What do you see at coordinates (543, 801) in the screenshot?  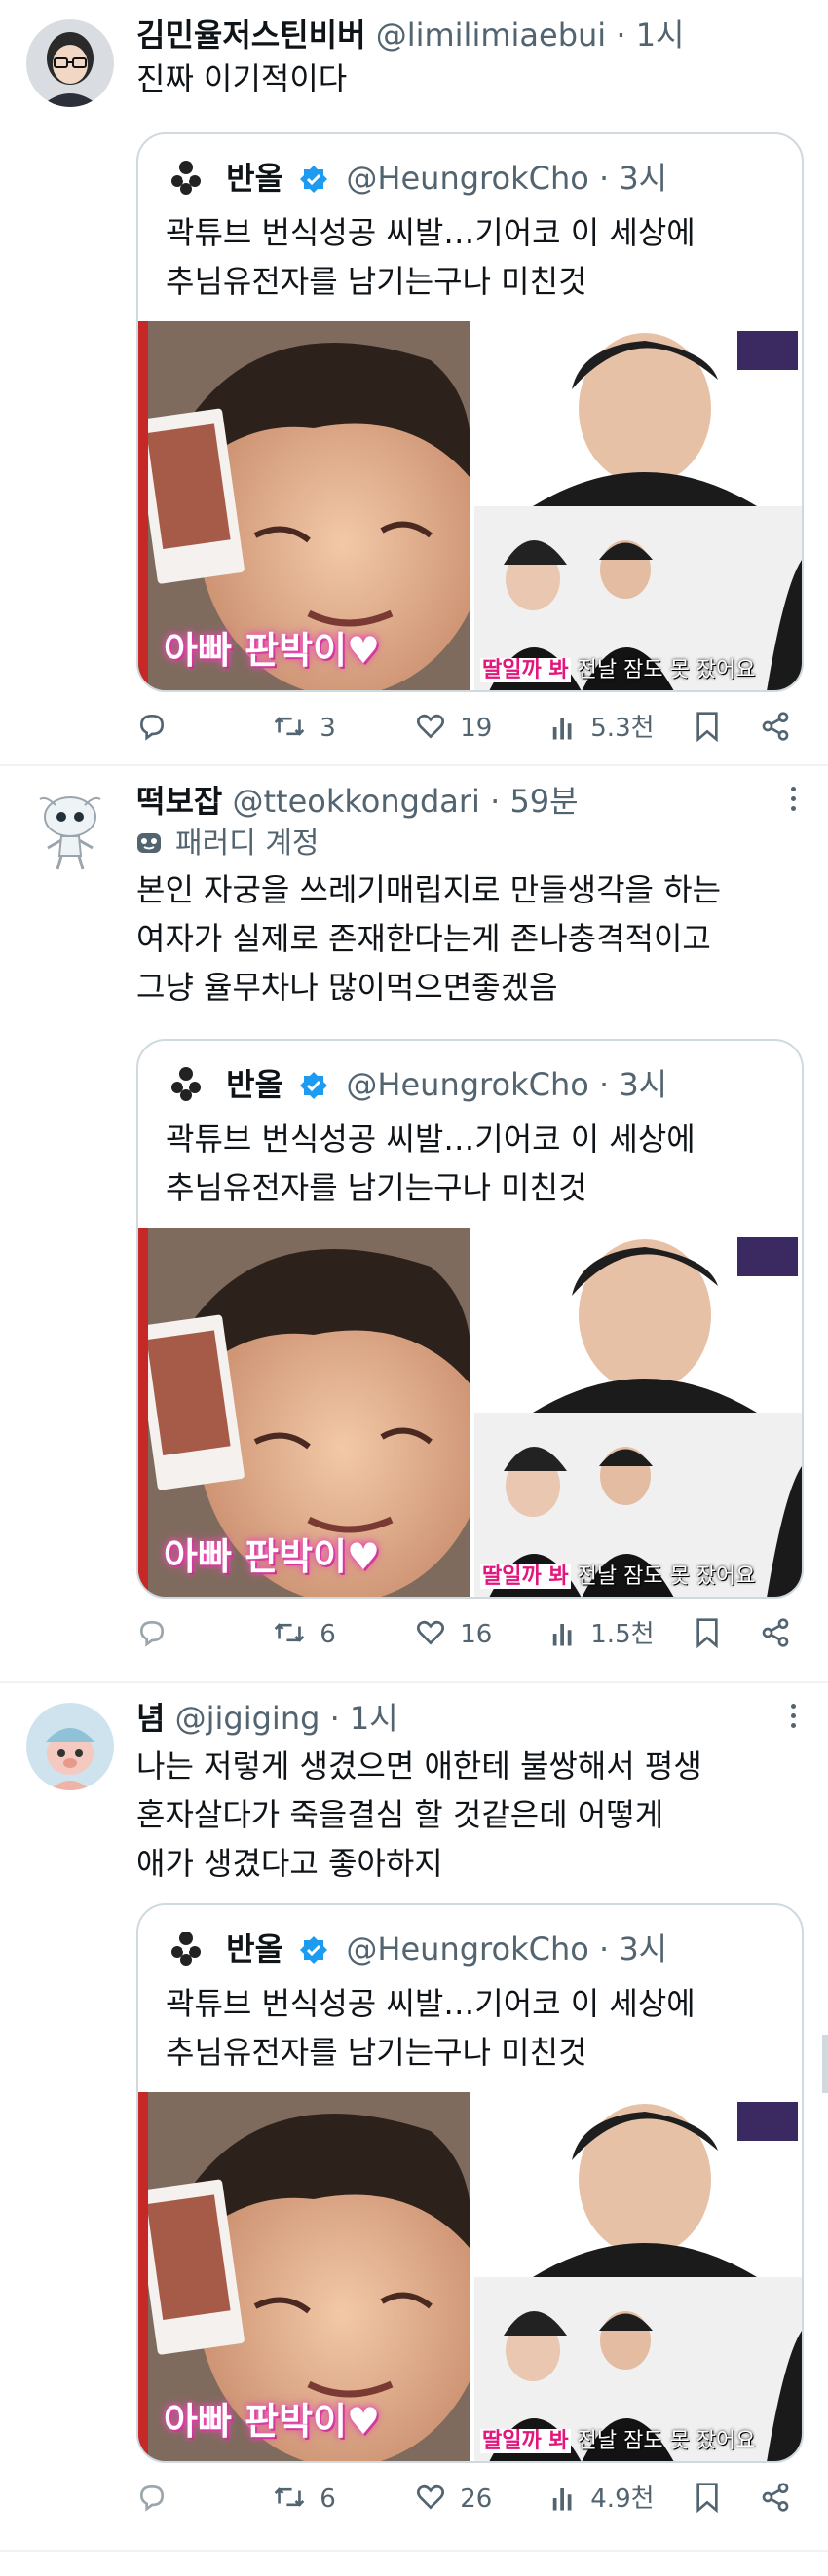 I see `timestamp: 59분` at bounding box center [543, 801].